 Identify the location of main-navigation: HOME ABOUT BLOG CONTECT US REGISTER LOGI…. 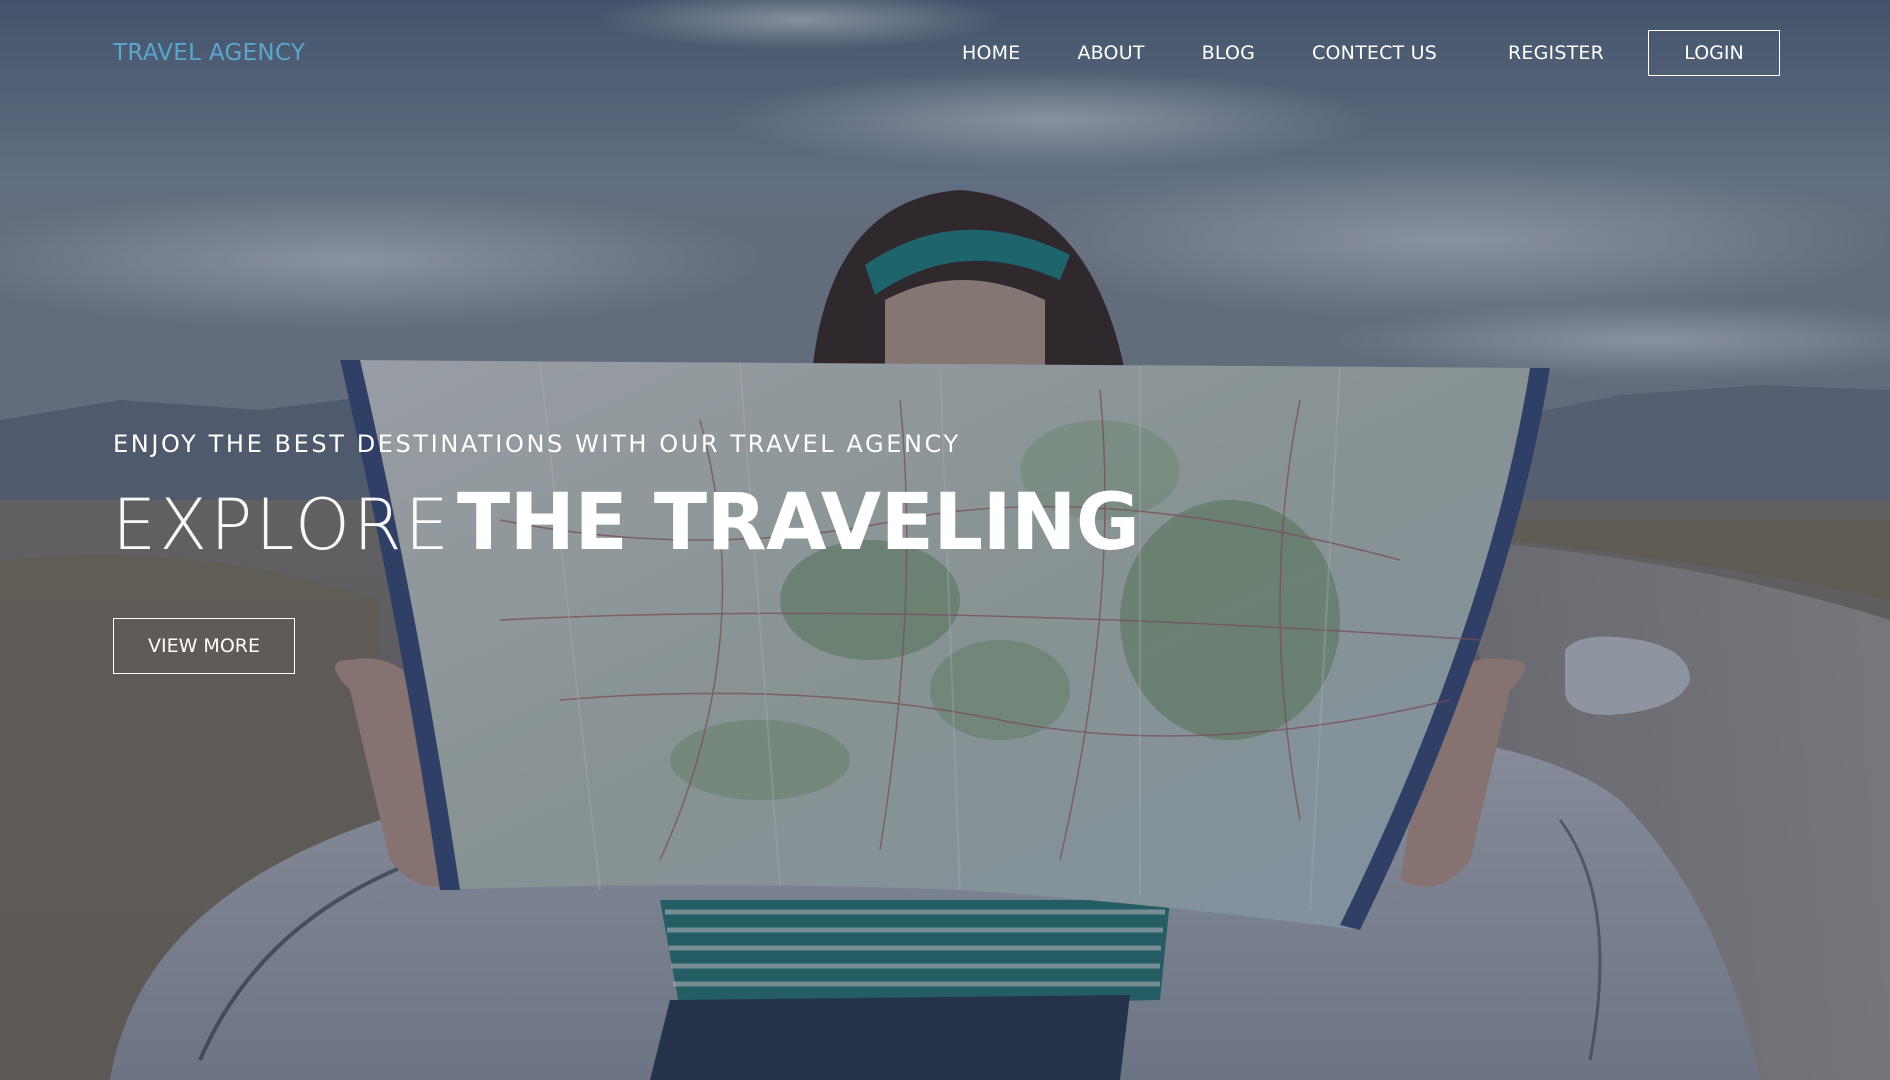
(1371, 53).